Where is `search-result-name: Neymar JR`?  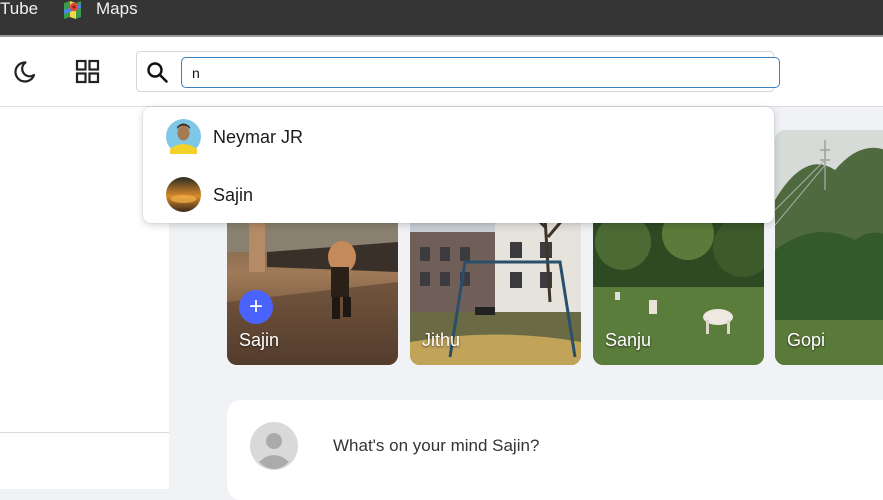 search-result-name: Neymar JR is located at coordinates (258, 137).